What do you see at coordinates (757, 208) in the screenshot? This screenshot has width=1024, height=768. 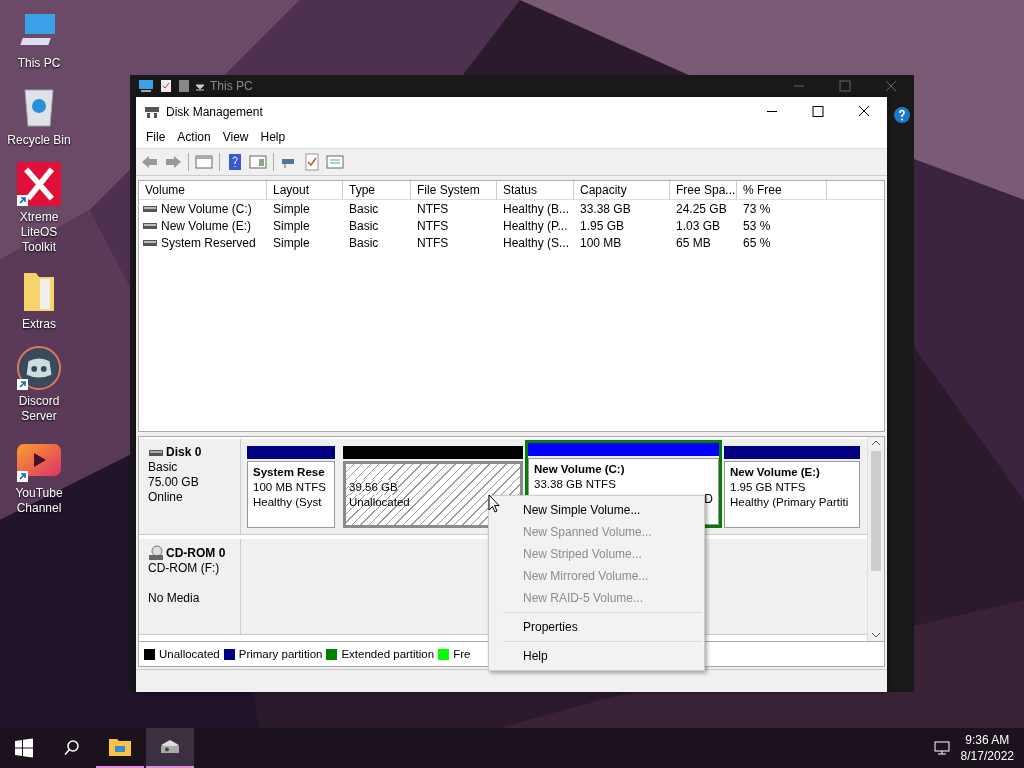 I see `table-cell-text: 73 %` at bounding box center [757, 208].